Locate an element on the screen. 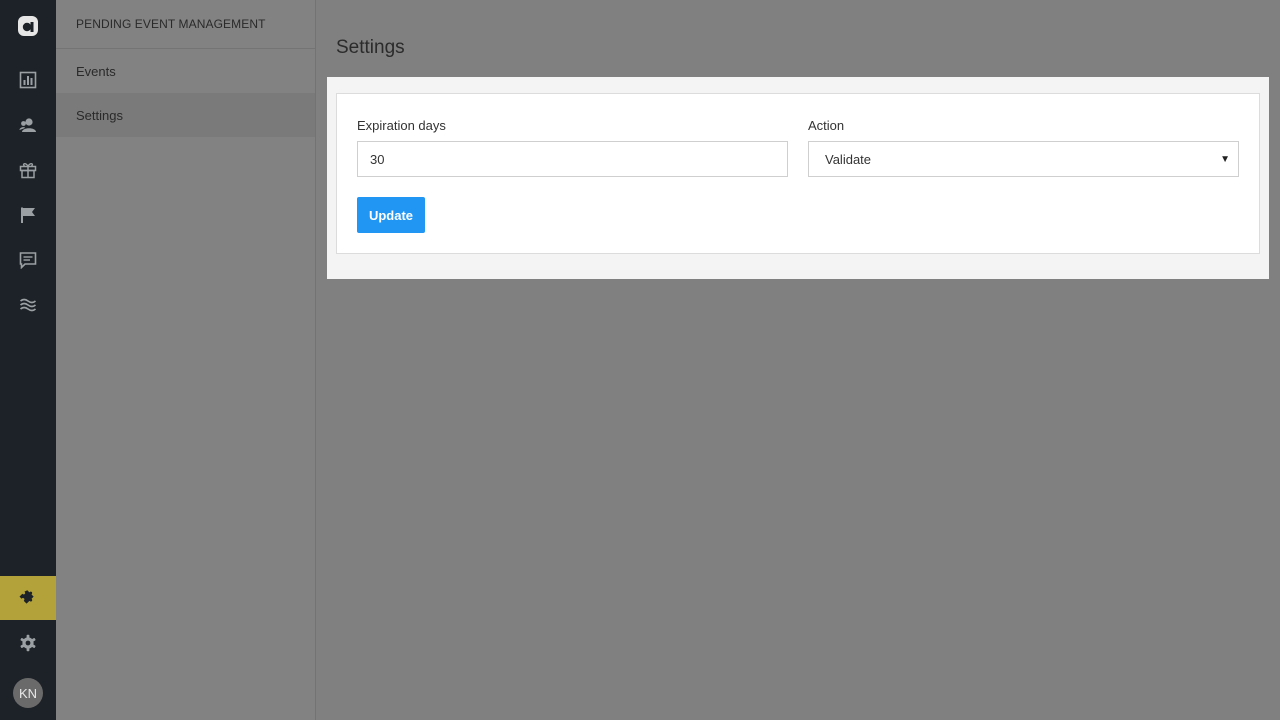  action-select: Validate ▼ is located at coordinates (1023, 159).